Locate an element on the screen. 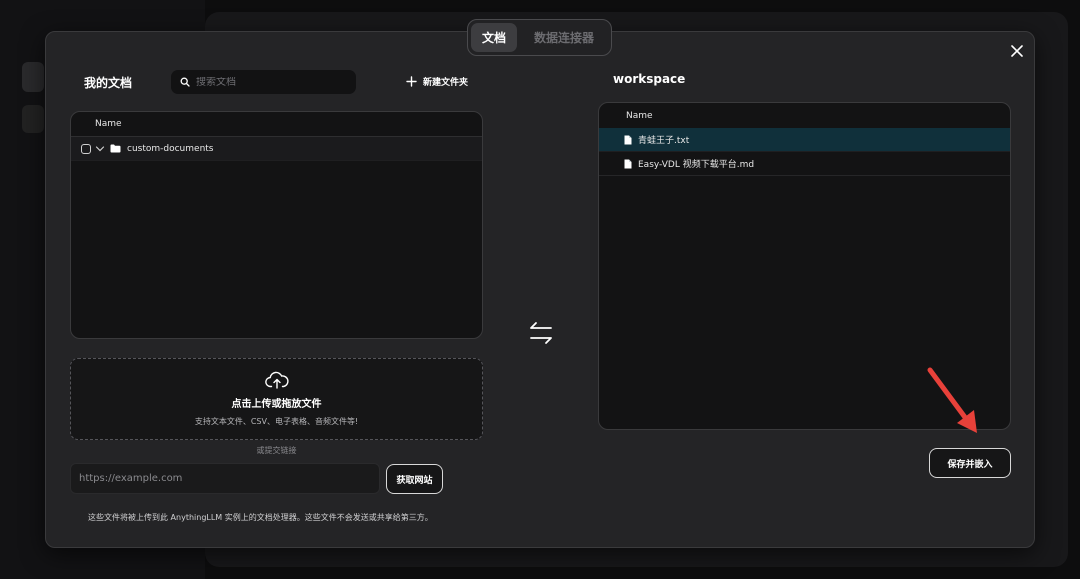  save-and-embed-button: 保存并嵌入 is located at coordinates (970, 463).